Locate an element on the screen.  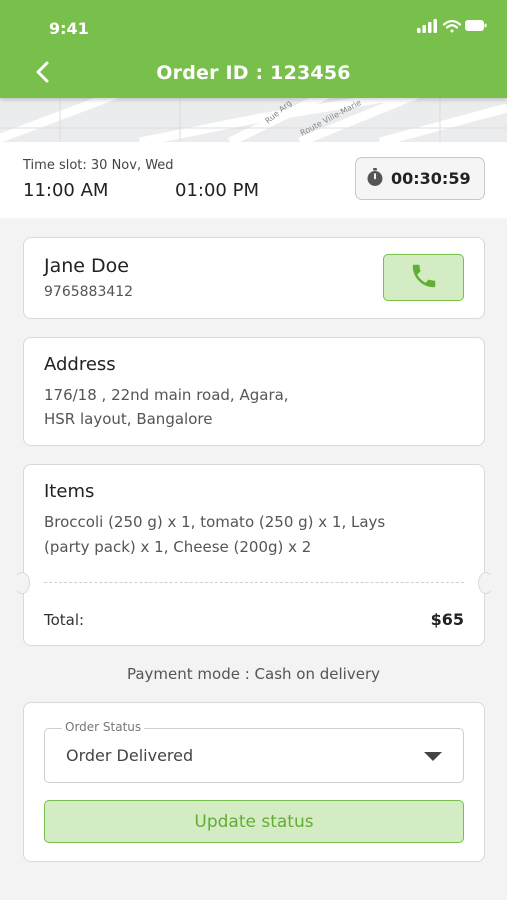
wifi-icon is located at coordinates (452, 26).